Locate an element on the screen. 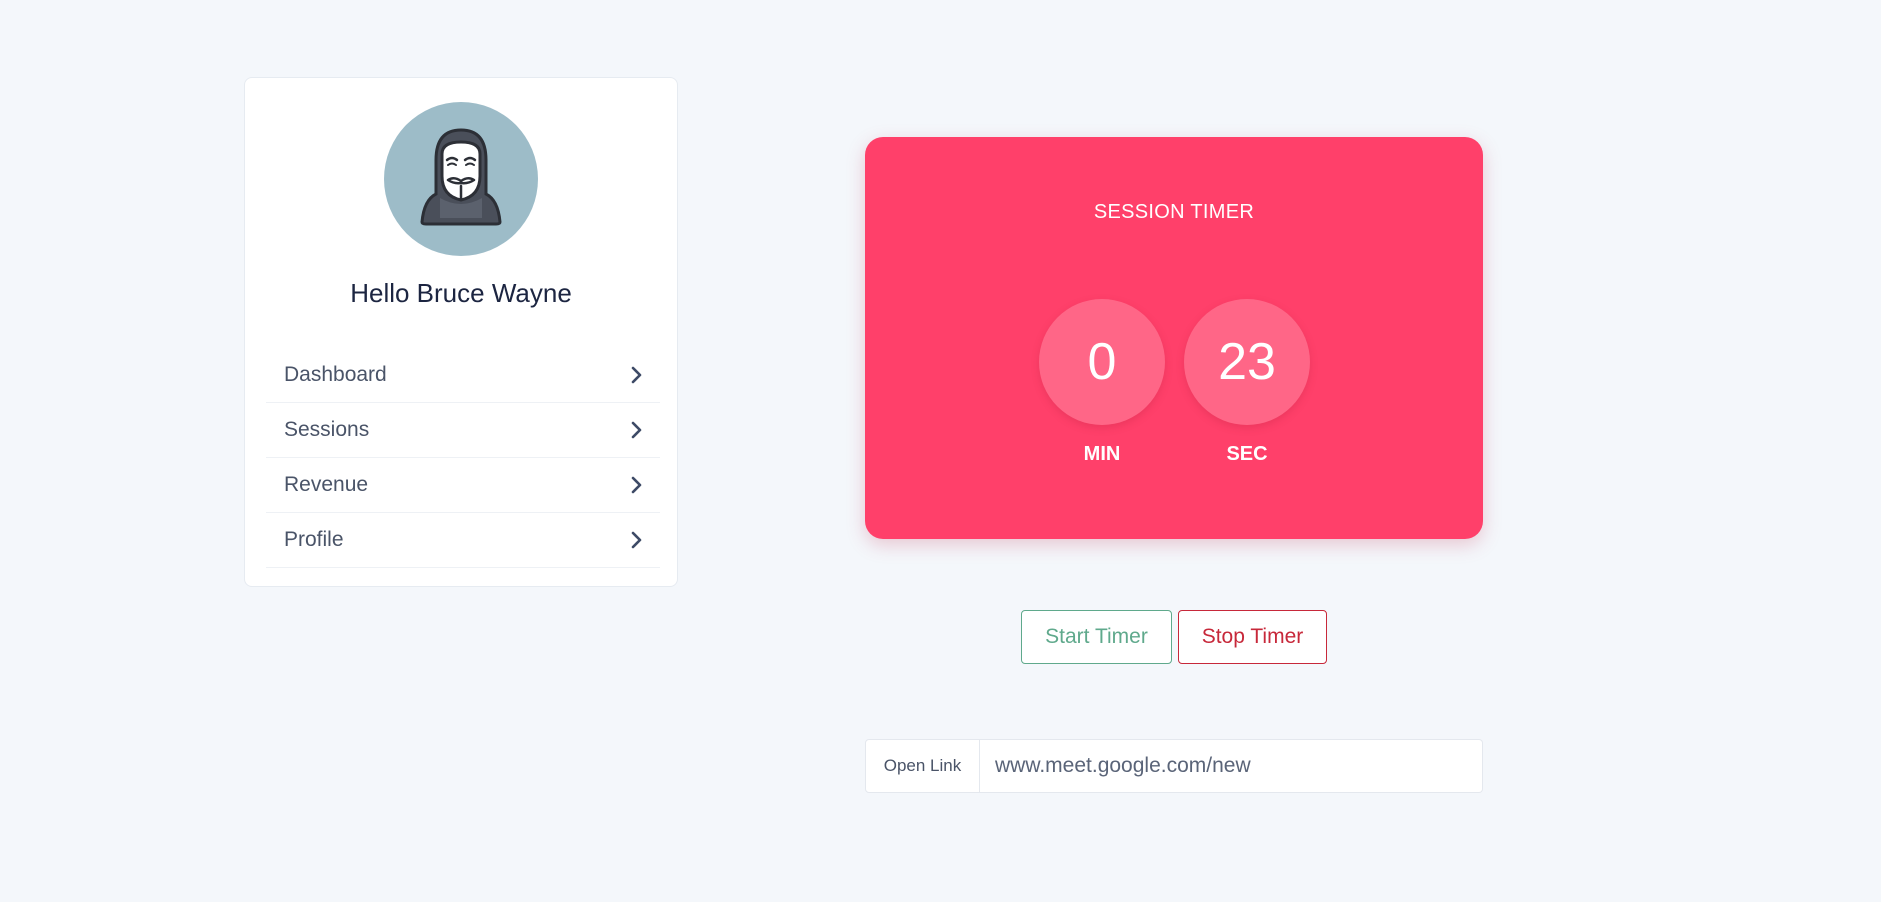 The width and height of the screenshot is (1881, 902). timer-title: SESSION TIMER is located at coordinates (1174, 212).